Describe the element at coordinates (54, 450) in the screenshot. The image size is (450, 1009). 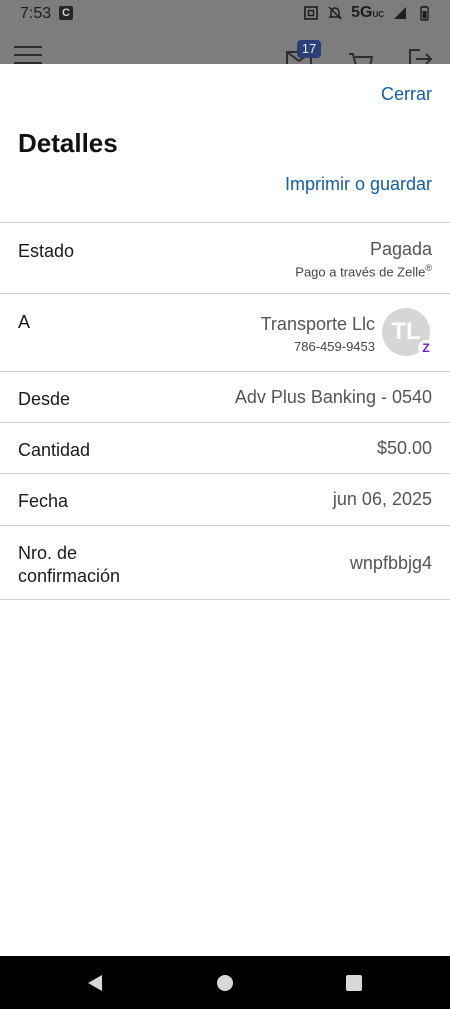
I see `amount-label: Cantidad` at that location.